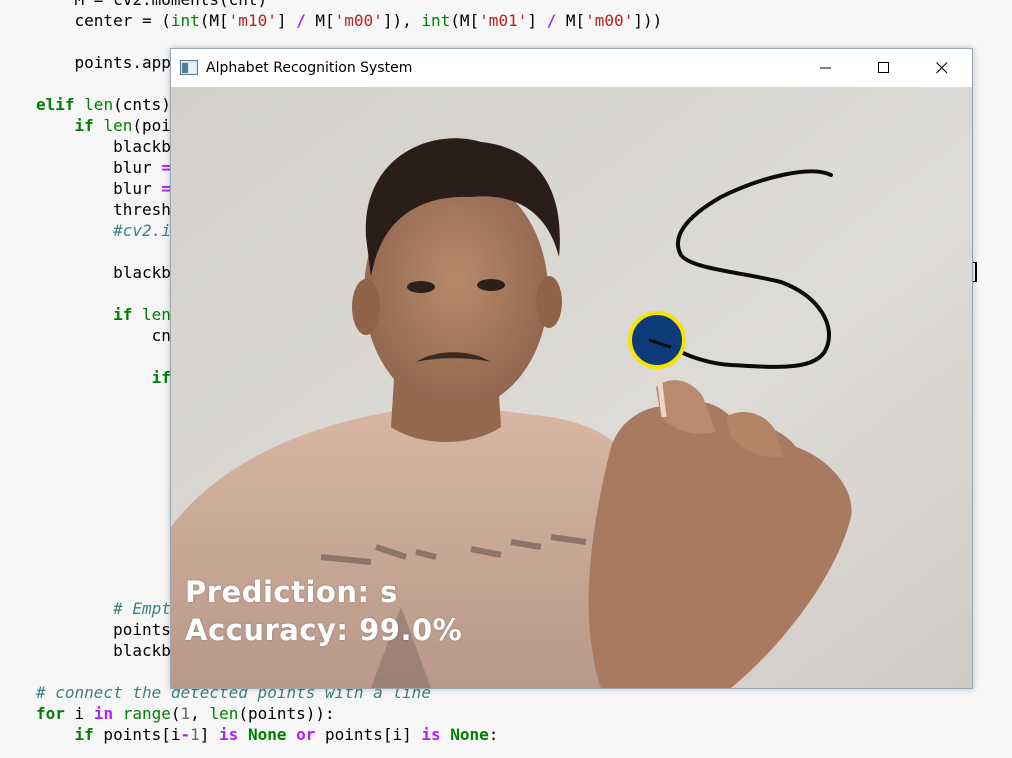 This screenshot has width=1012, height=758. What do you see at coordinates (189, 67) in the screenshot?
I see `app-window-icon` at bounding box center [189, 67].